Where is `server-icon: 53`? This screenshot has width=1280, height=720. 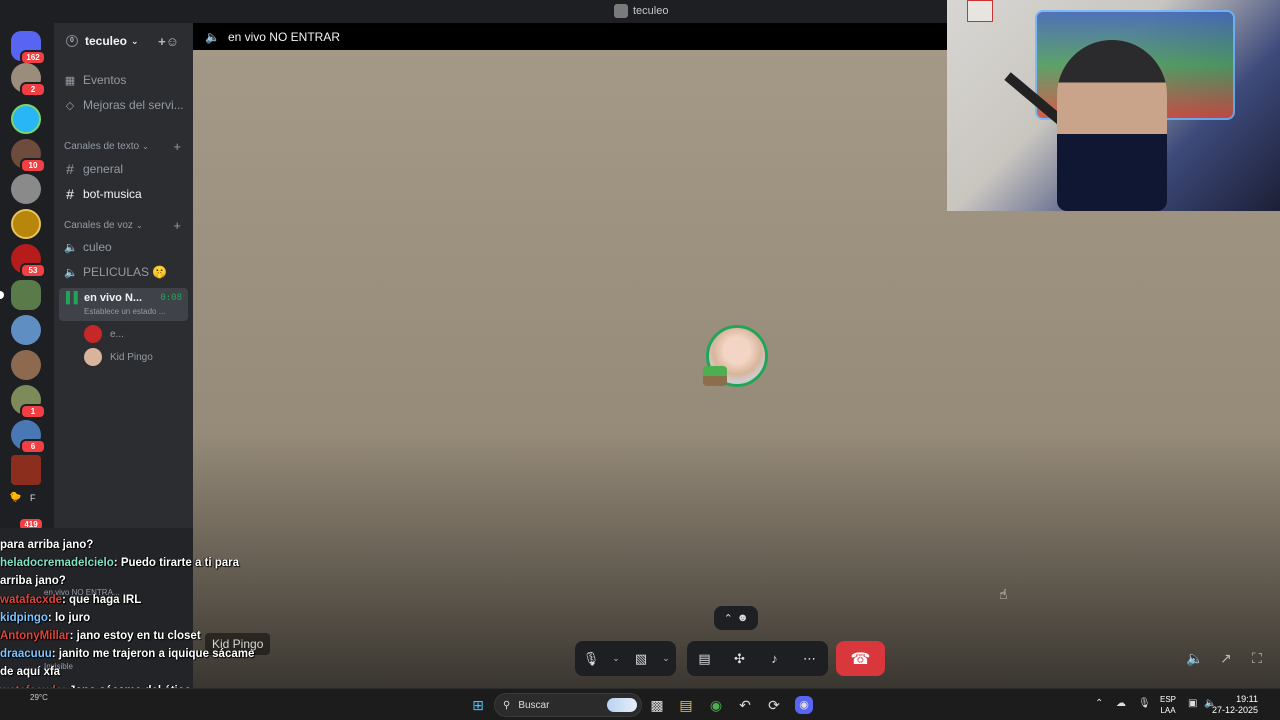 server-icon: 53 is located at coordinates (28, 261).